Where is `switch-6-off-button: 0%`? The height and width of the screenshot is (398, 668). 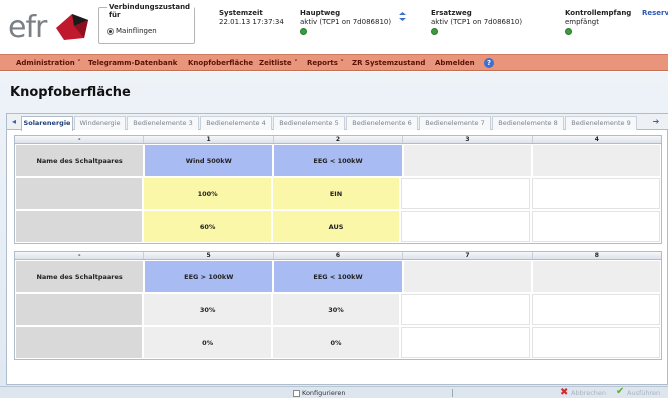 switch-6-off-button: 0% is located at coordinates (336, 342).